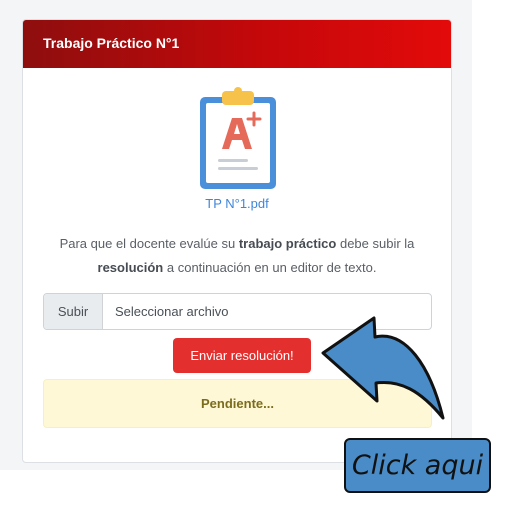  Describe the element at coordinates (130, 267) in the screenshot. I see `bold-resolucion: resolución` at that location.